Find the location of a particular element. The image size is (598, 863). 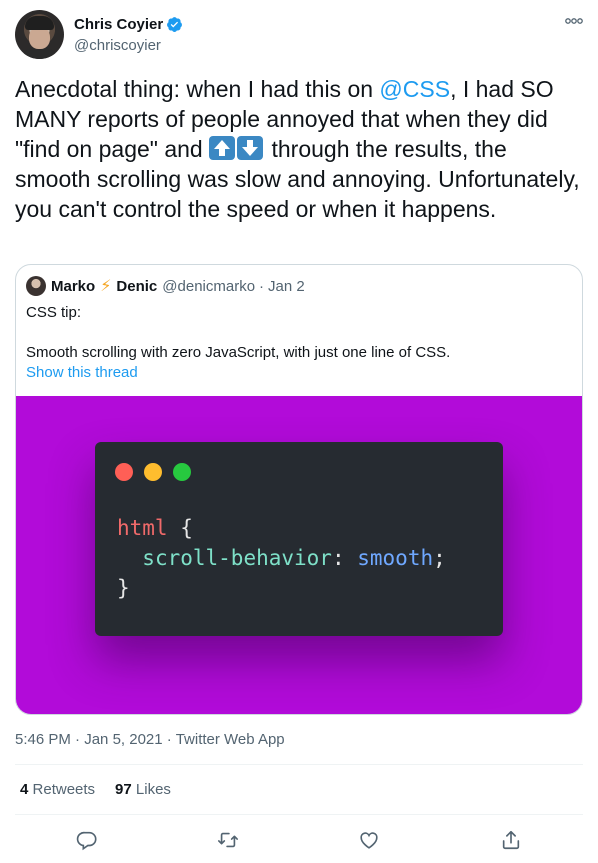

up-arrow-emoji-icon is located at coordinates (222, 148).